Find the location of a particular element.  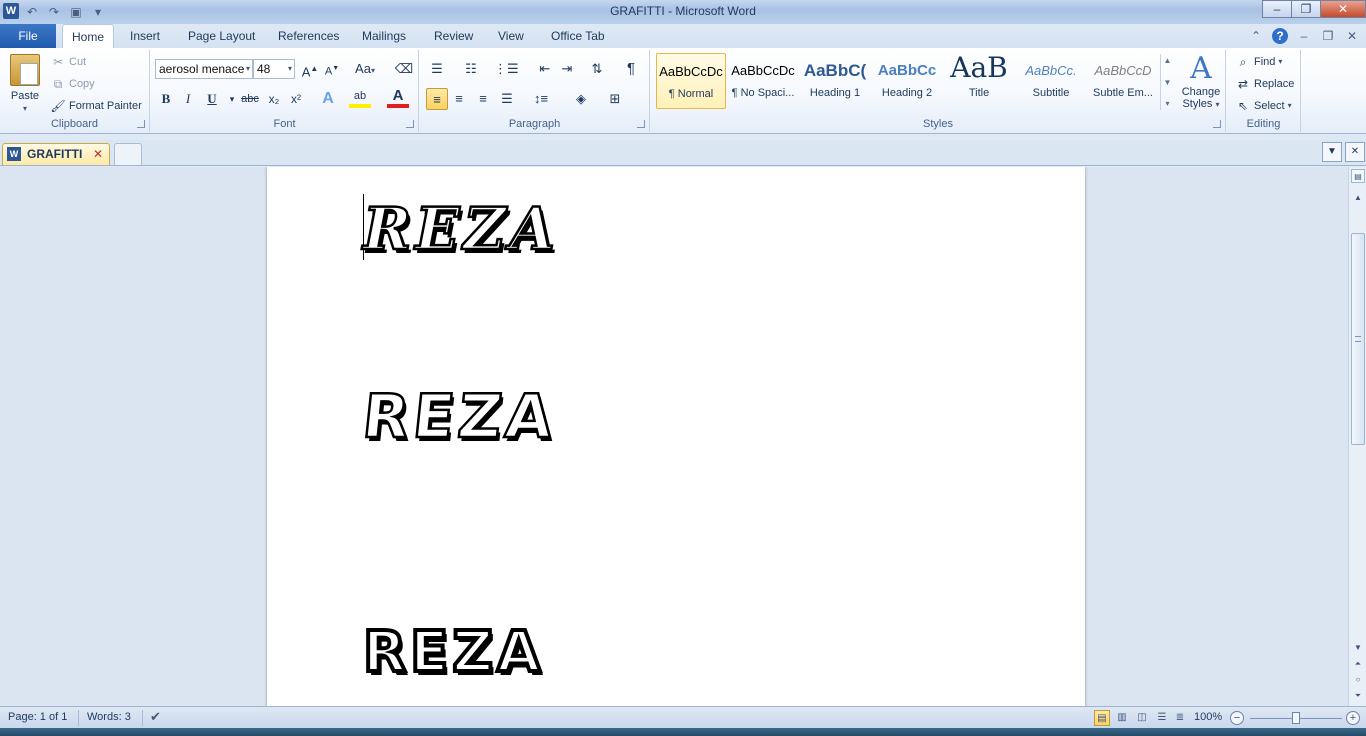

graffiti-text-line-2: REZA is located at coordinates (459, 417).